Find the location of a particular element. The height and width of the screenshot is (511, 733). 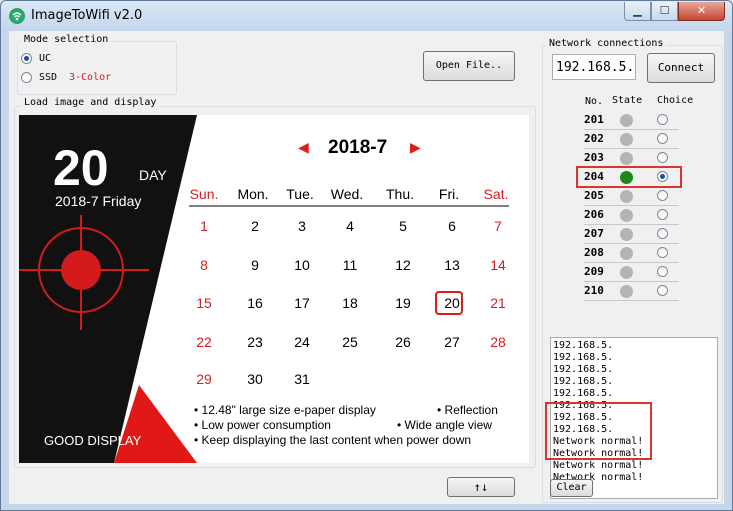

calendar-day: 22 is located at coordinates (204, 342).